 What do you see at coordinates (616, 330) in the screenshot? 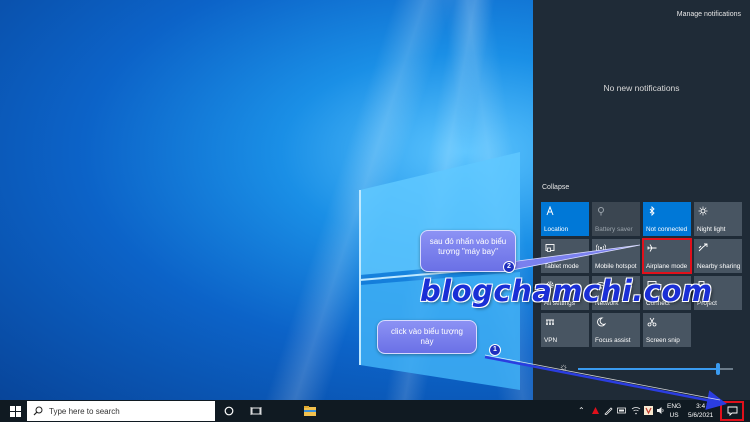
I see `quick-action-focus-assist: Focus assist` at bounding box center [616, 330].